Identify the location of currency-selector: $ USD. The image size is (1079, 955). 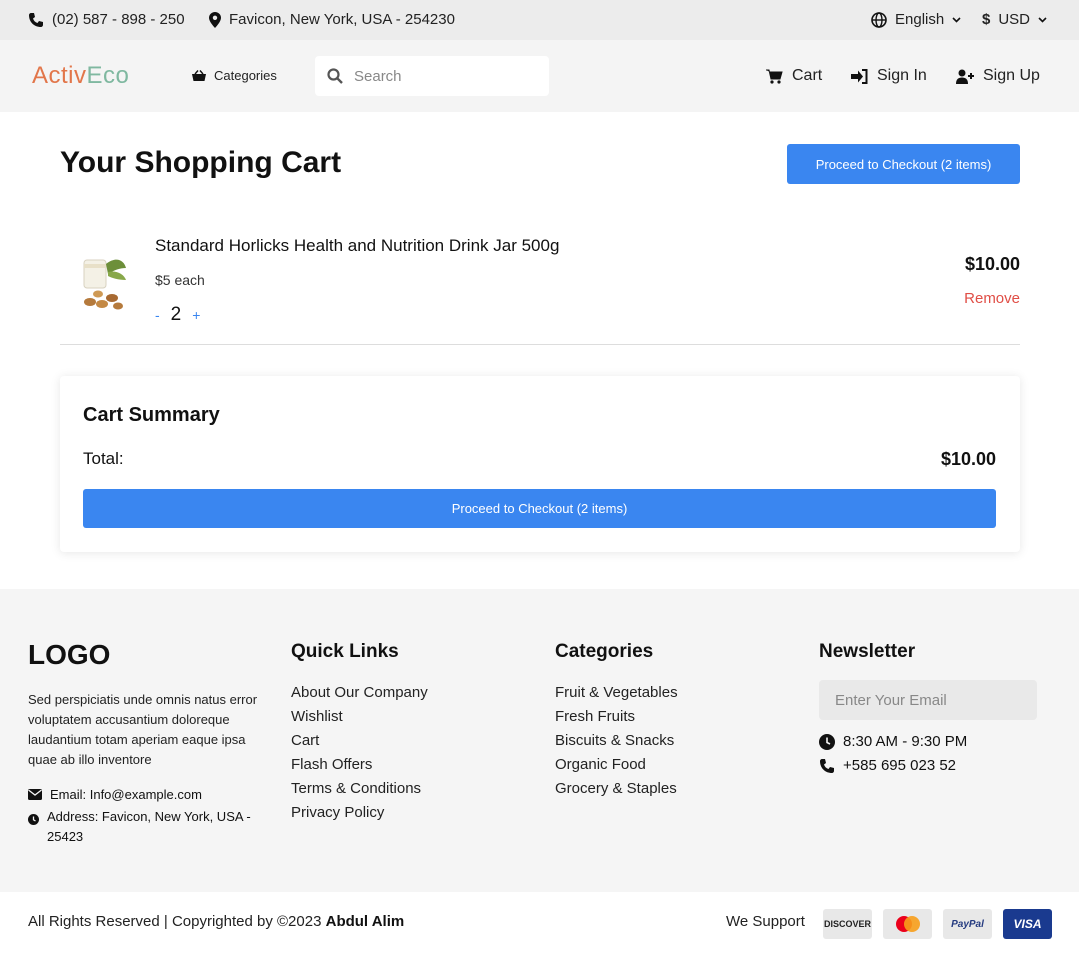
(1014, 19).